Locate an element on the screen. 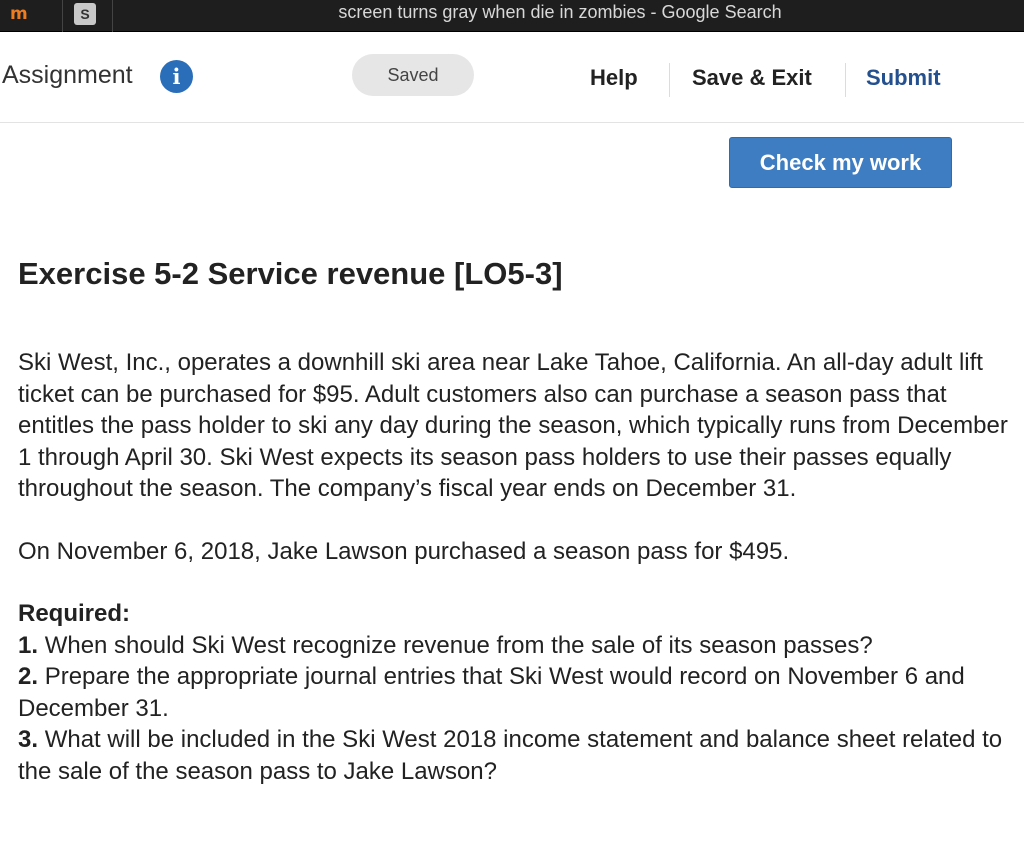 Image resolution: width=1024 pixels, height=854 pixels. requirement-number: 3. is located at coordinates (31, 739).